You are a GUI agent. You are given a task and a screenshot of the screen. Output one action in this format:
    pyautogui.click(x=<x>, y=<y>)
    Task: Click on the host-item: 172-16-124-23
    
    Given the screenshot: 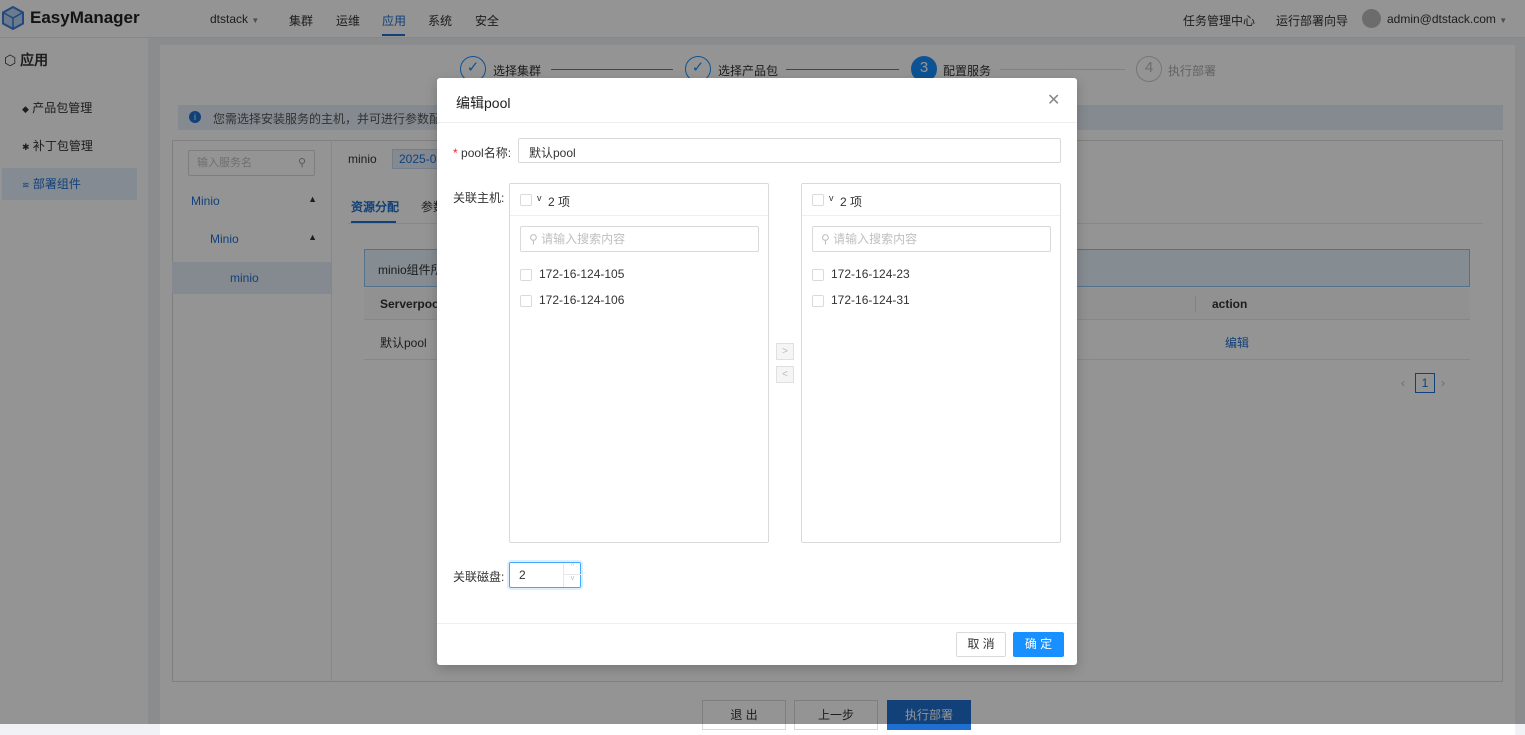 What is the action you would take?
    pyautogui.click(x=870, y=274)
    